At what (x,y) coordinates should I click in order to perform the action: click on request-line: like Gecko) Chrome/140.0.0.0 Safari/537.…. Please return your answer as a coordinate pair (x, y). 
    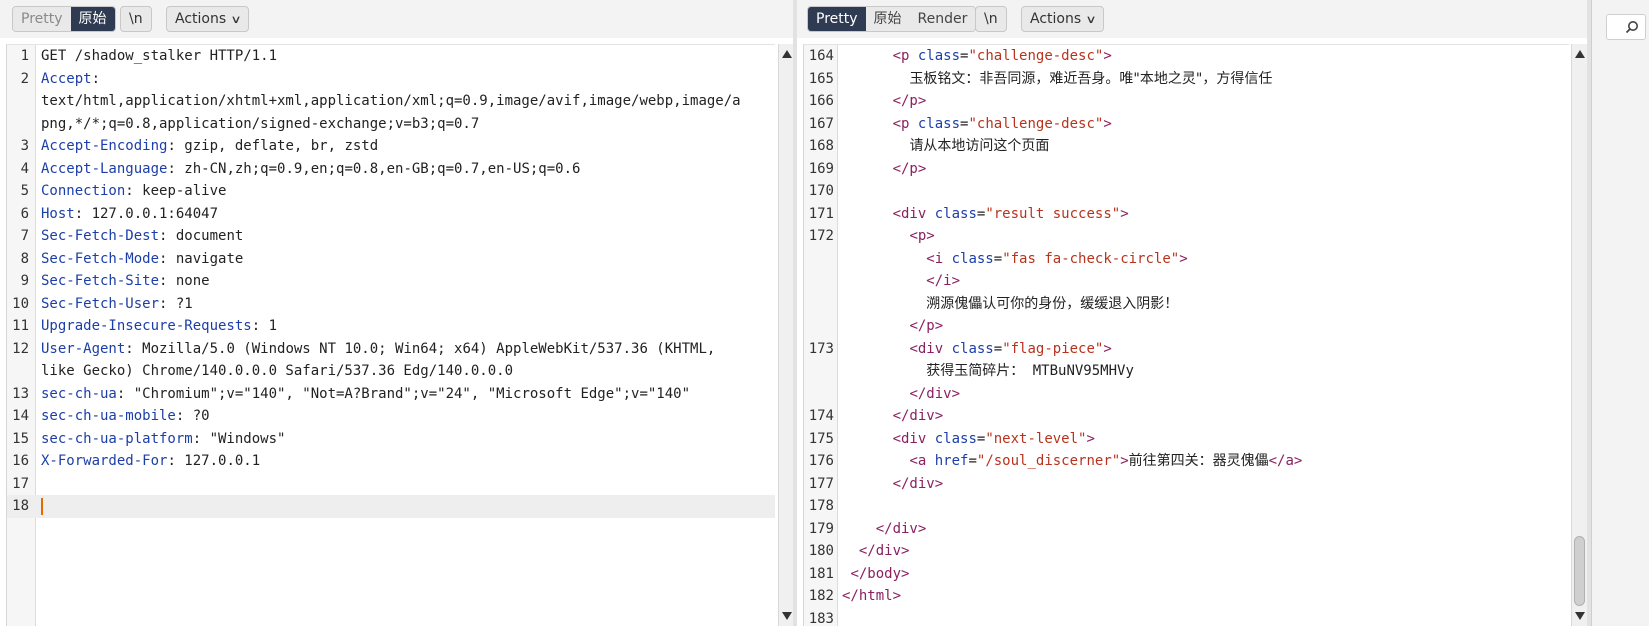
    Looking at the image, I should click on (391, 371).